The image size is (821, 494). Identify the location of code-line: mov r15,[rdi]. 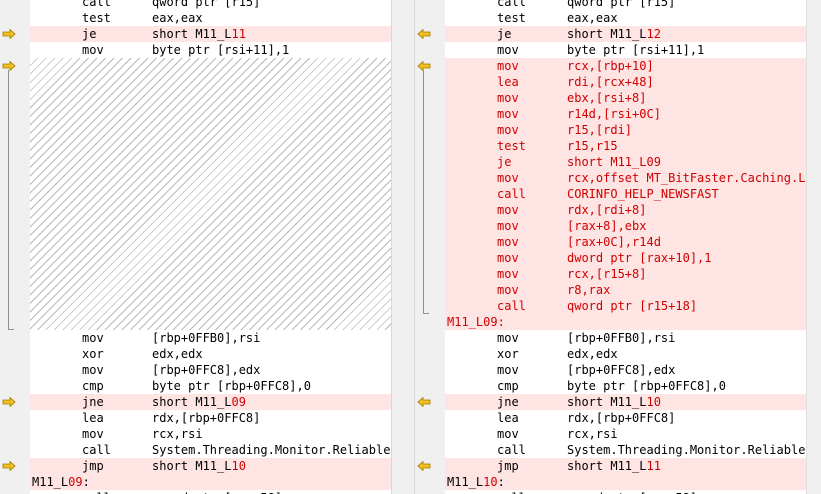
(625, 130).